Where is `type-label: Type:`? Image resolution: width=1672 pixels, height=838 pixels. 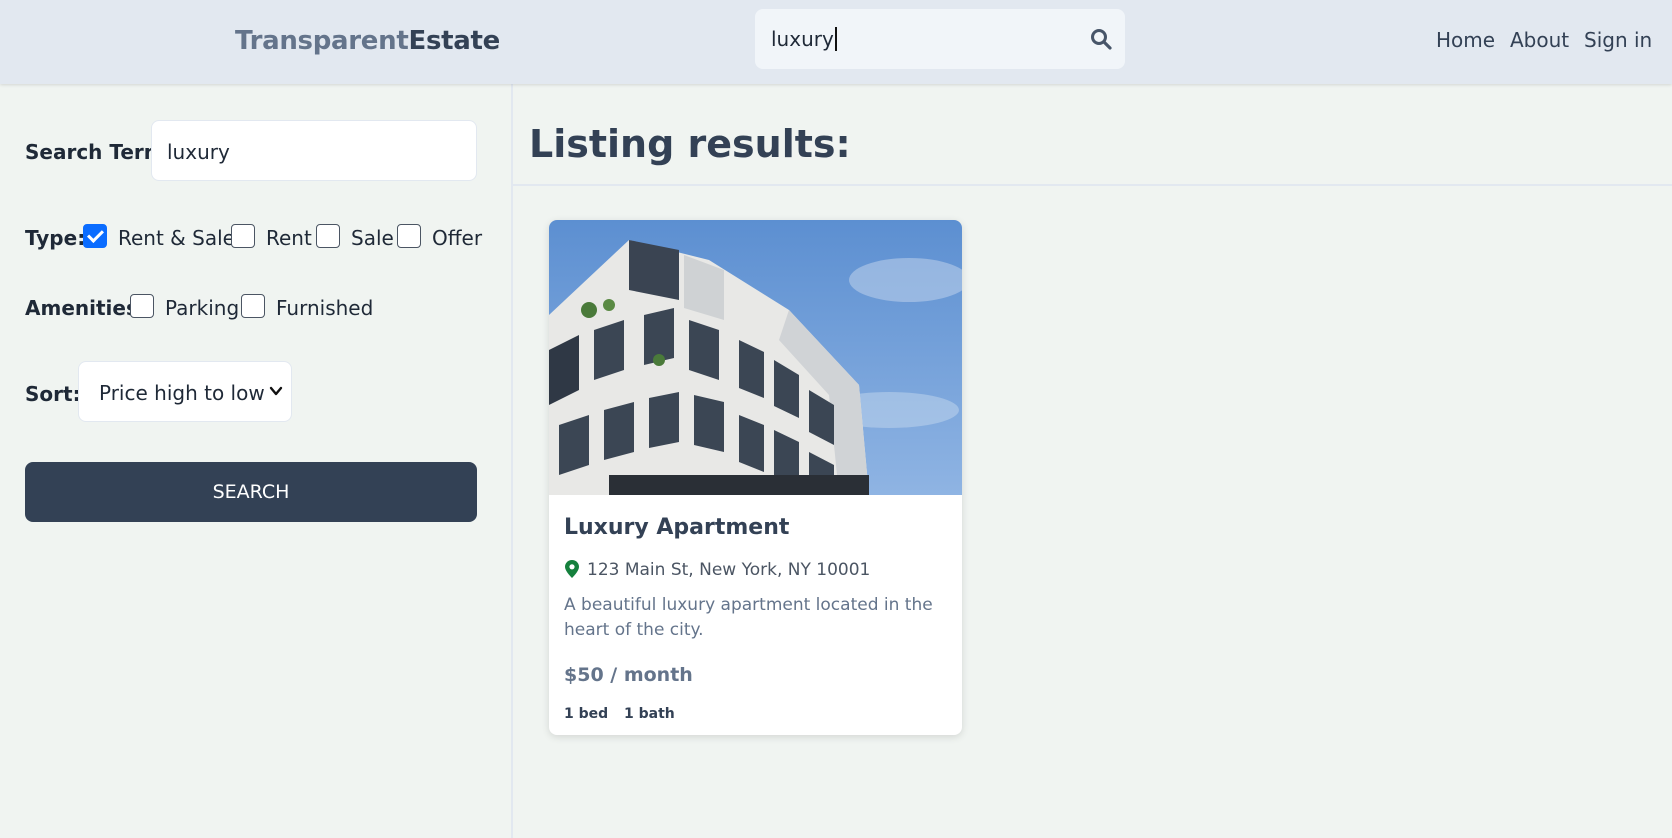 type-label: Type: is located at coordinates (55, 238).